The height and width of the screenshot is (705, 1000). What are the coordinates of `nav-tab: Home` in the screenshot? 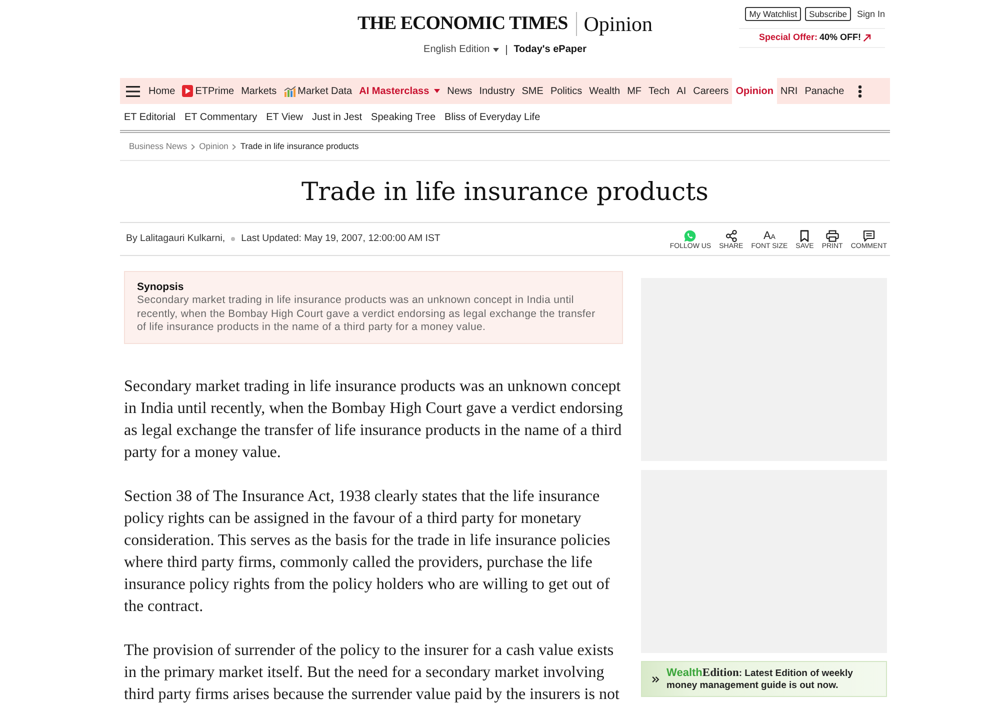 It's located at (162, 91).